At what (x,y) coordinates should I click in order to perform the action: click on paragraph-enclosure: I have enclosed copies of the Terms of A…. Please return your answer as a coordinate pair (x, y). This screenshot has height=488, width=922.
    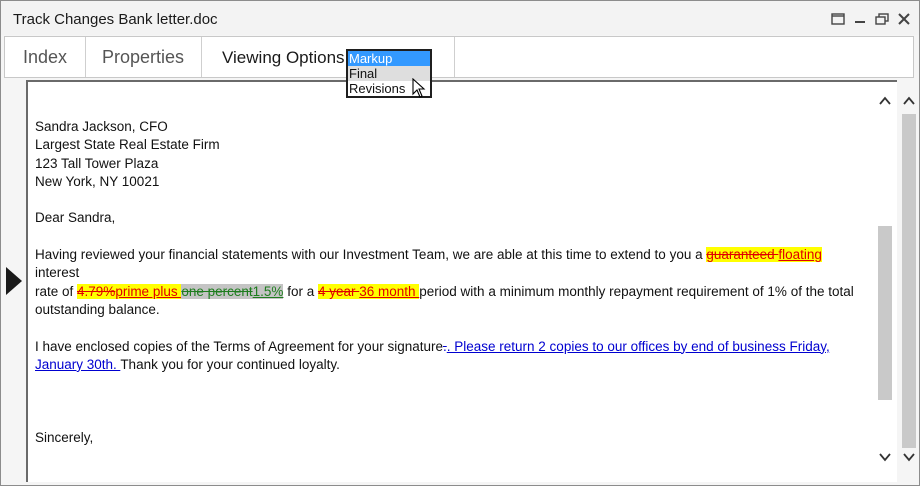
    Looking at the image, I should click on (445, 347).